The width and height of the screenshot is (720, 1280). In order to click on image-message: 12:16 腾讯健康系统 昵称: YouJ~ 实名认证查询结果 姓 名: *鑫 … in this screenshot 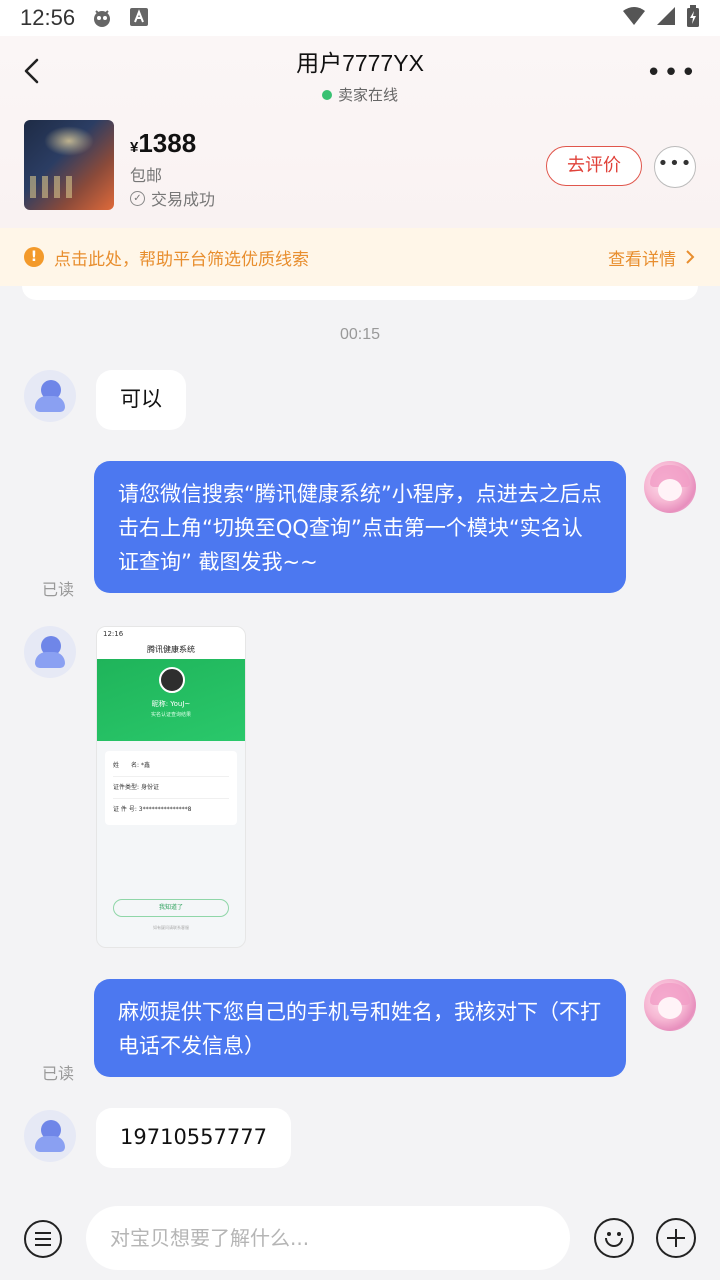, I will do `click(171, 787)`.